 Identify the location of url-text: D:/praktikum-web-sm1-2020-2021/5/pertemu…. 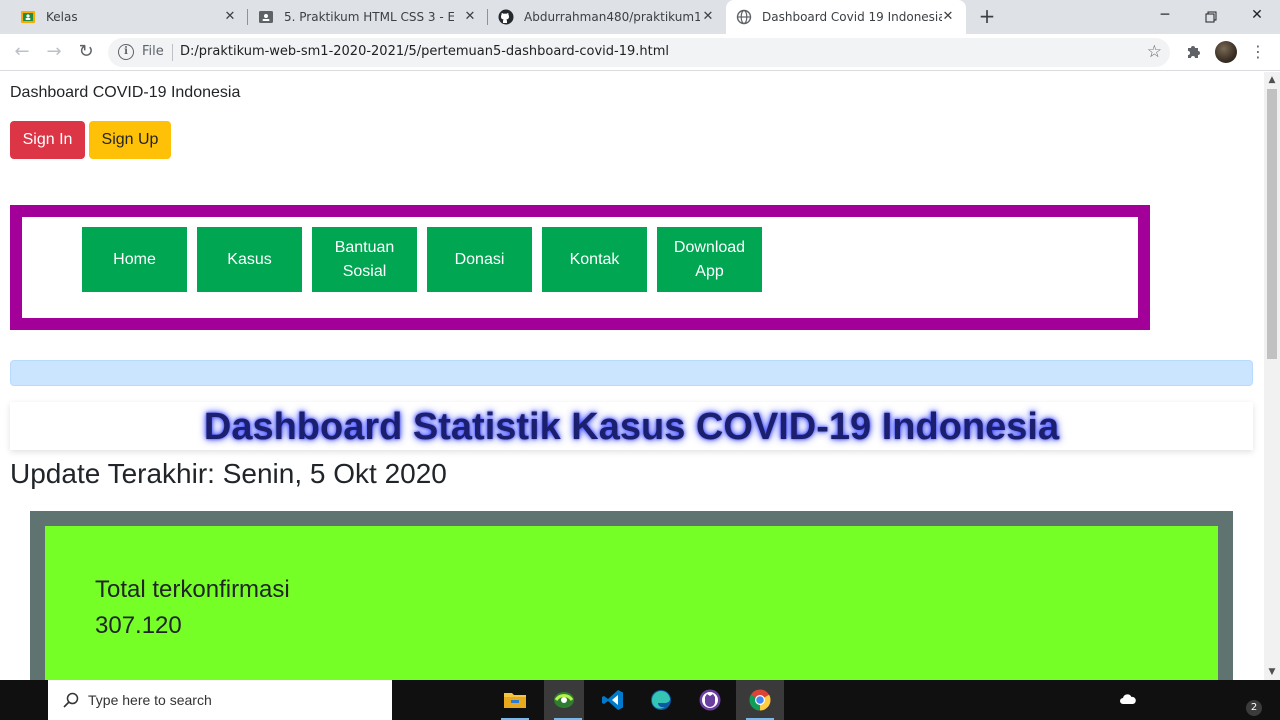
(424, 51).